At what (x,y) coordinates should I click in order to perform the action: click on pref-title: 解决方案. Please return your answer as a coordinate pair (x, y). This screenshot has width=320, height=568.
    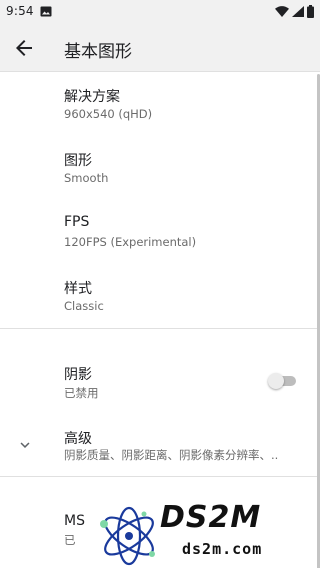
    Looking at the image, I should click on (92, 97).